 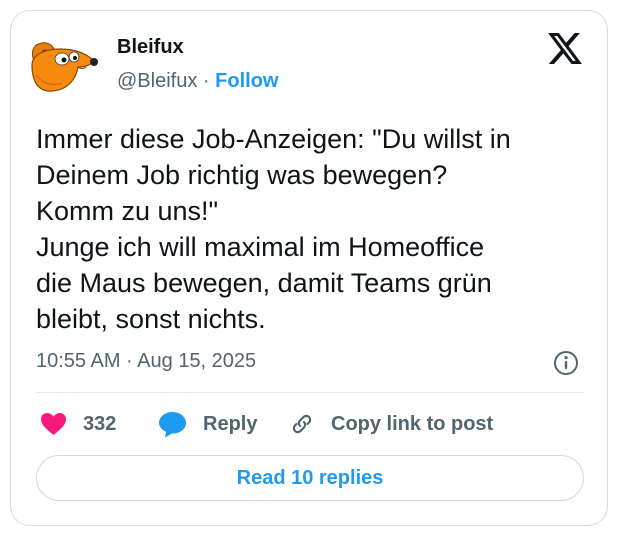 What do you see at coordinates (412, 423) in the screenshot?
I see `copy-link-label: Copy link to post` at bounding box center [412, 423].